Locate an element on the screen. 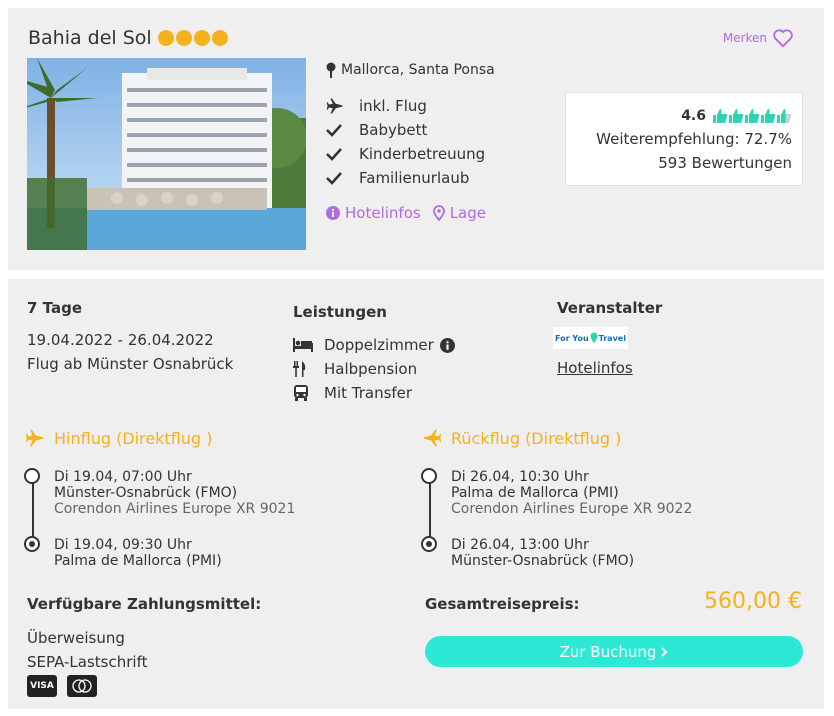 This screenshot has width=834, height=716. hotelinfos-link: Hotelinfos is located at coordinates (373, 213).